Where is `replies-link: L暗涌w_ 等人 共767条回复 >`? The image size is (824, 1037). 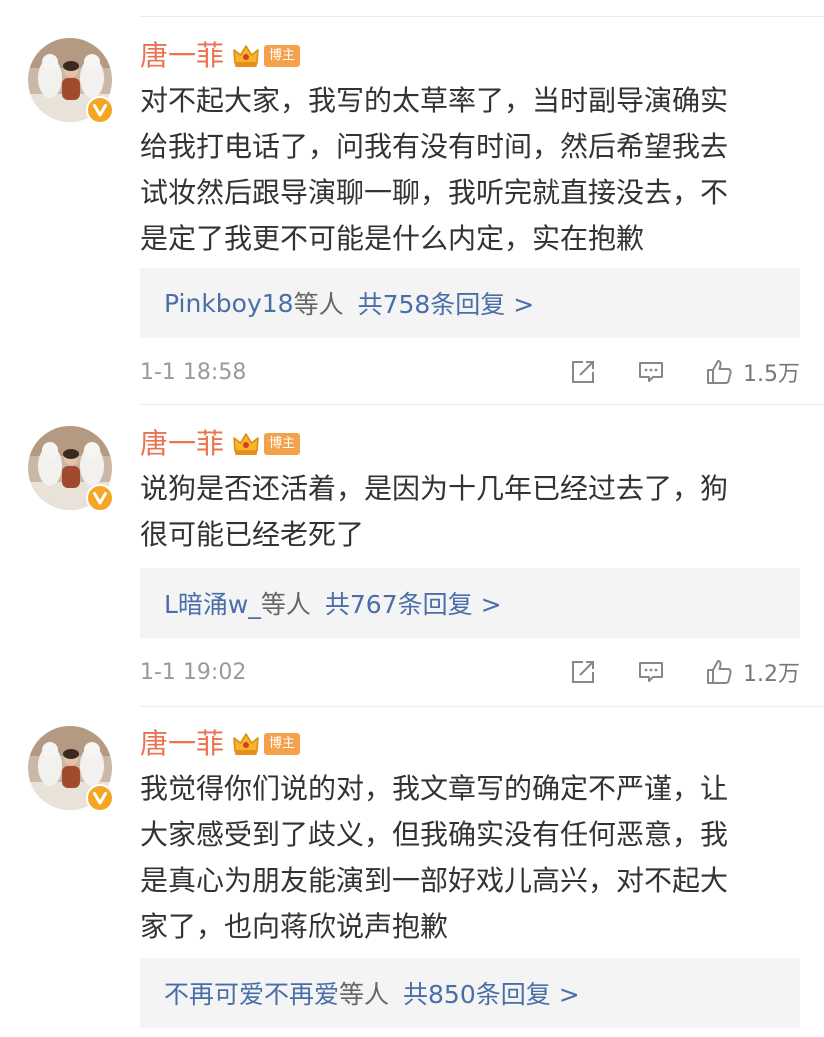
replies-link: L暗涌w_ 等人 共767条回复 > is located at coordinates (470, 603).